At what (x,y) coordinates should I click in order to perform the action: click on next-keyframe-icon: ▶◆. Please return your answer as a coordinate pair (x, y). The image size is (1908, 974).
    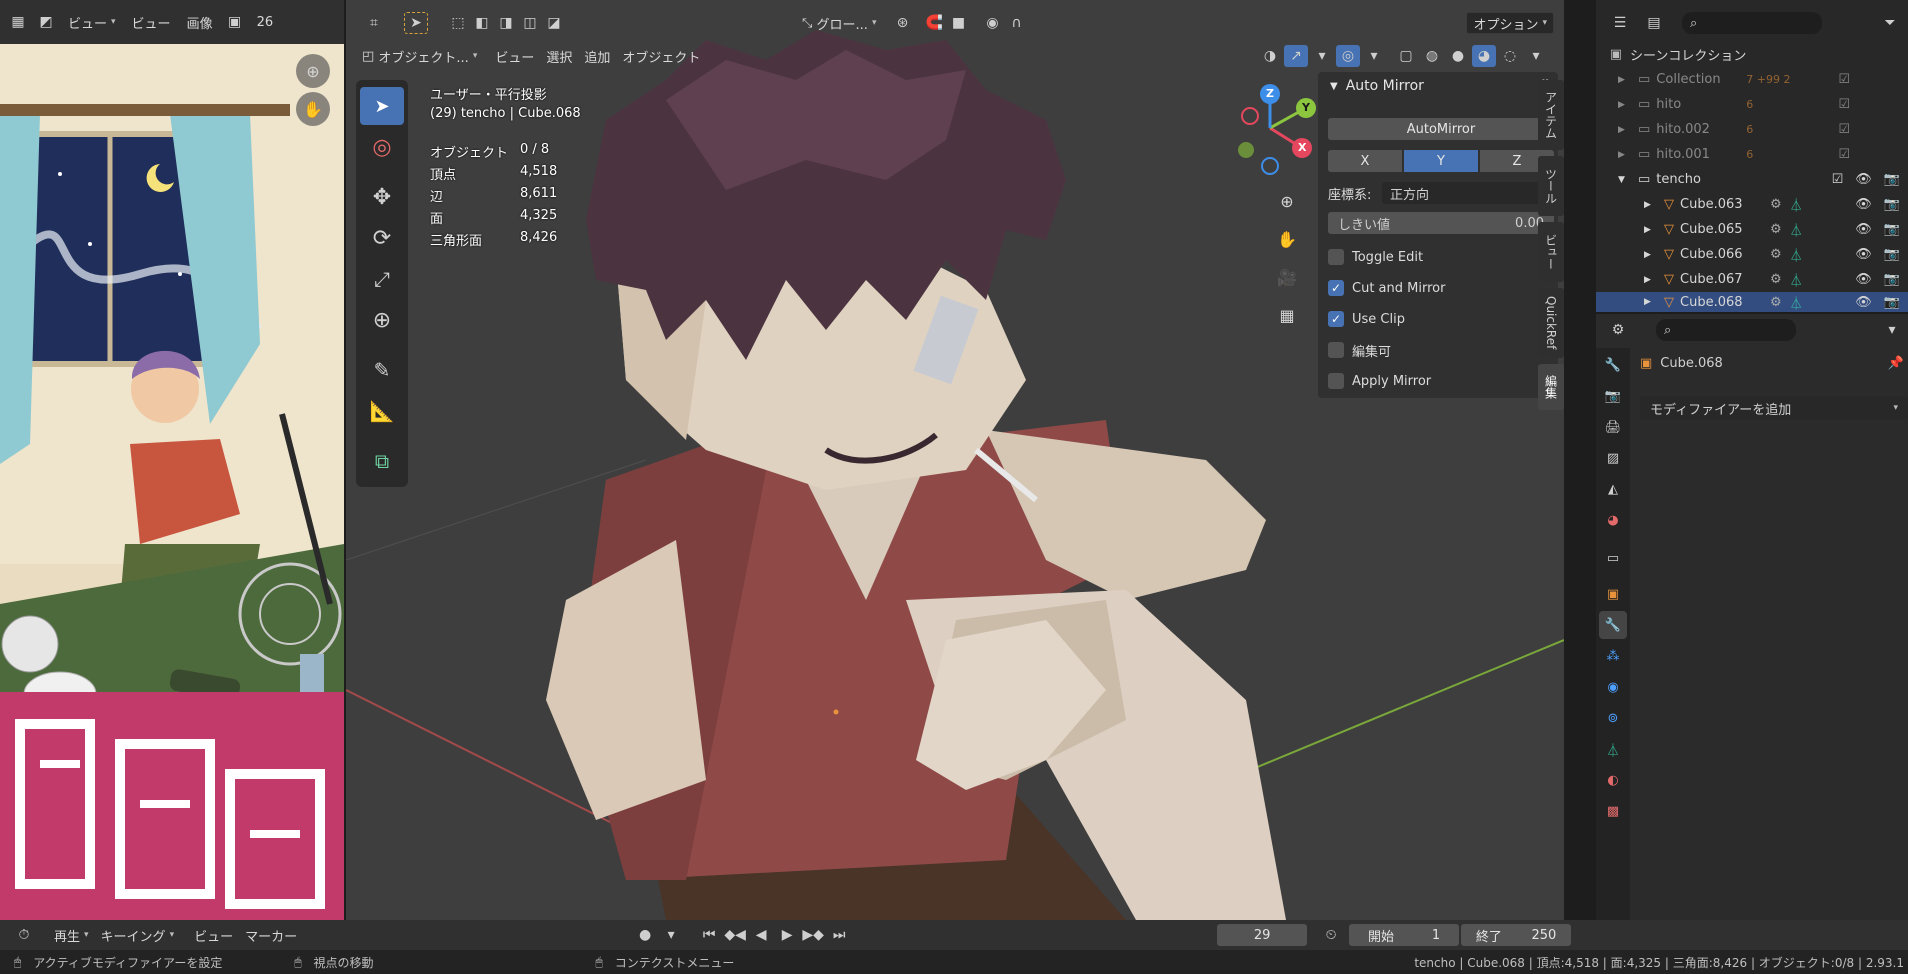
    Looking at the image, I should click on (813, 935).